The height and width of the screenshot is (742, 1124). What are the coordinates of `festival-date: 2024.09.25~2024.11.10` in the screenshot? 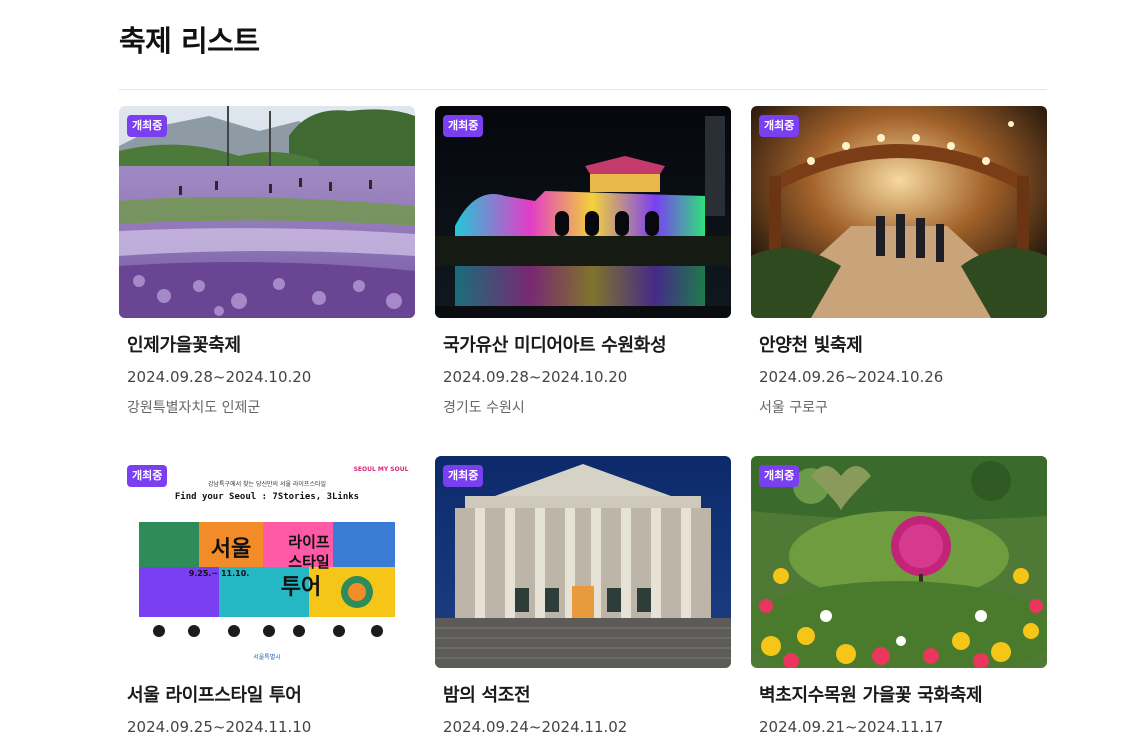 It's located at (219, 727).